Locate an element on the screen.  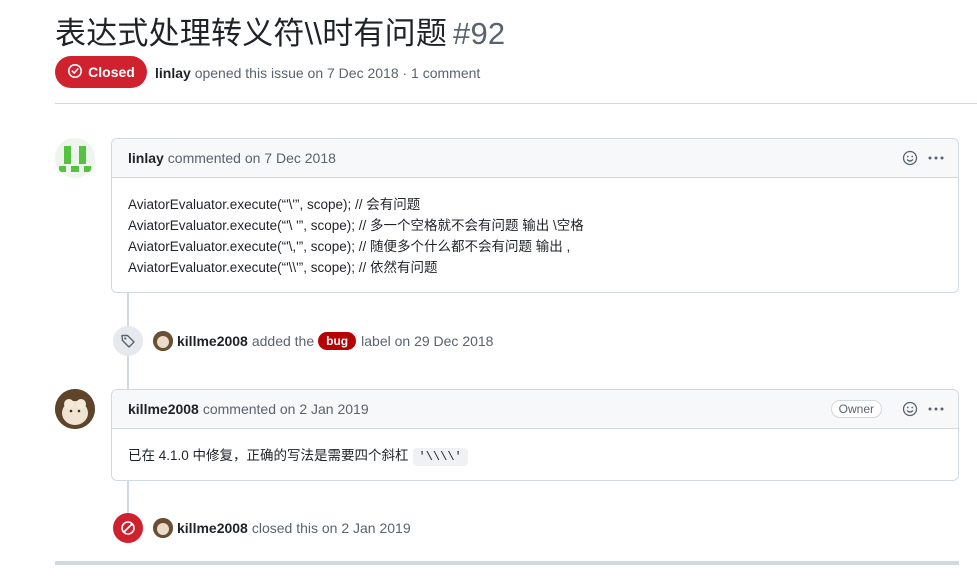
status-badge-closed: Closed is located at coordinates (101, 72).